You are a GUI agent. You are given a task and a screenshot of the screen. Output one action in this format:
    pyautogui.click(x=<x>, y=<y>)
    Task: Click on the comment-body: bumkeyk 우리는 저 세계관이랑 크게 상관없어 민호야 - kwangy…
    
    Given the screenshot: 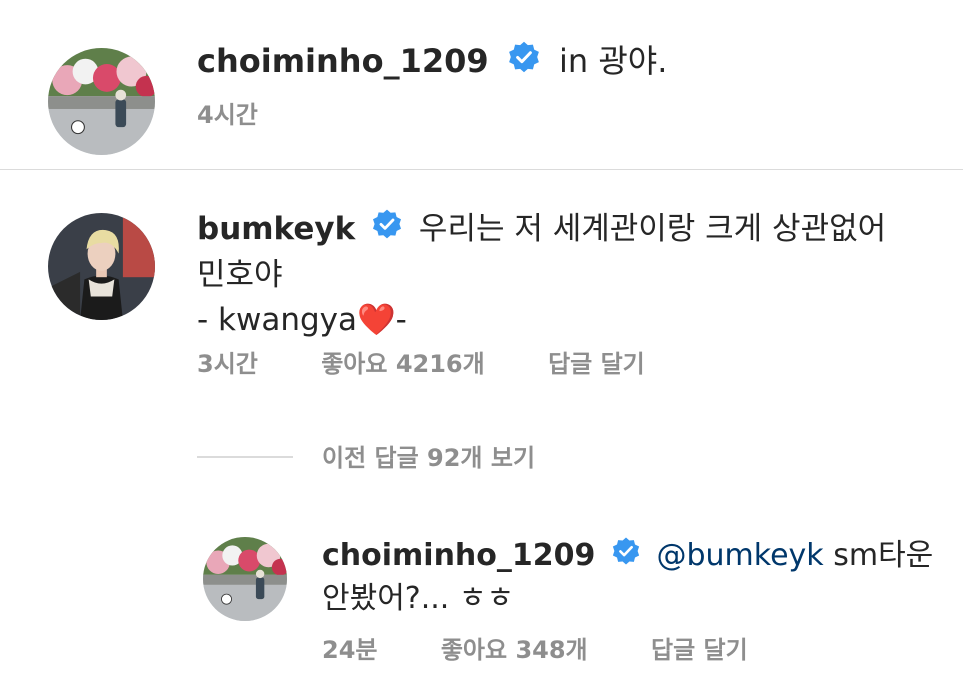 What is the action you would take?
    pyautogui.click(x=557, y=275)
    